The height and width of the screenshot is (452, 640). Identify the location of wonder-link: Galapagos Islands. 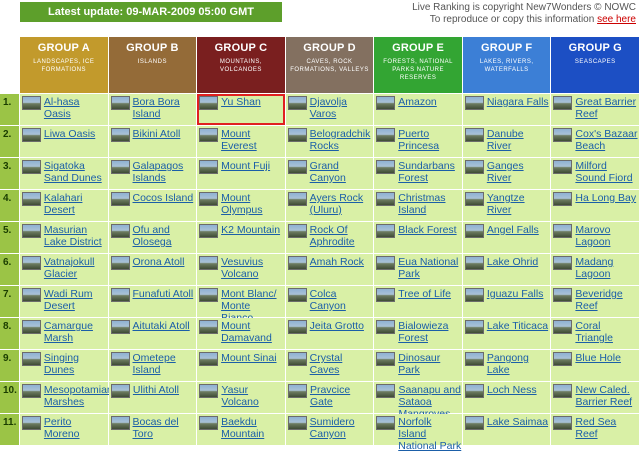
(165, 172).